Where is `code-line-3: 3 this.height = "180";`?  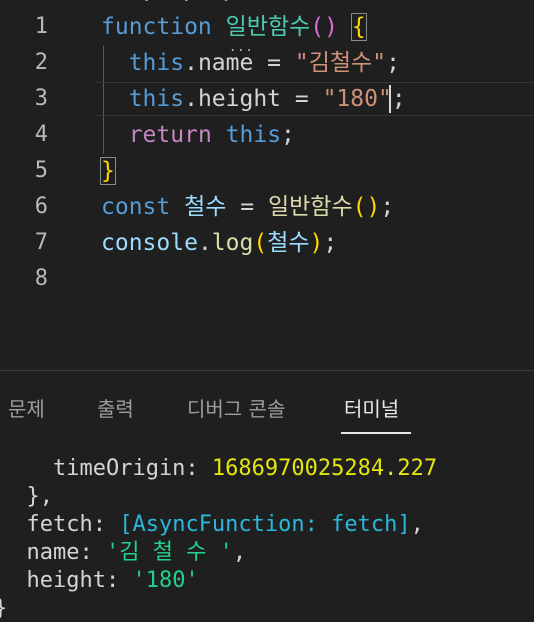
code-line-3: 3 this.height = "180"; is located at coordinates (267, 99).